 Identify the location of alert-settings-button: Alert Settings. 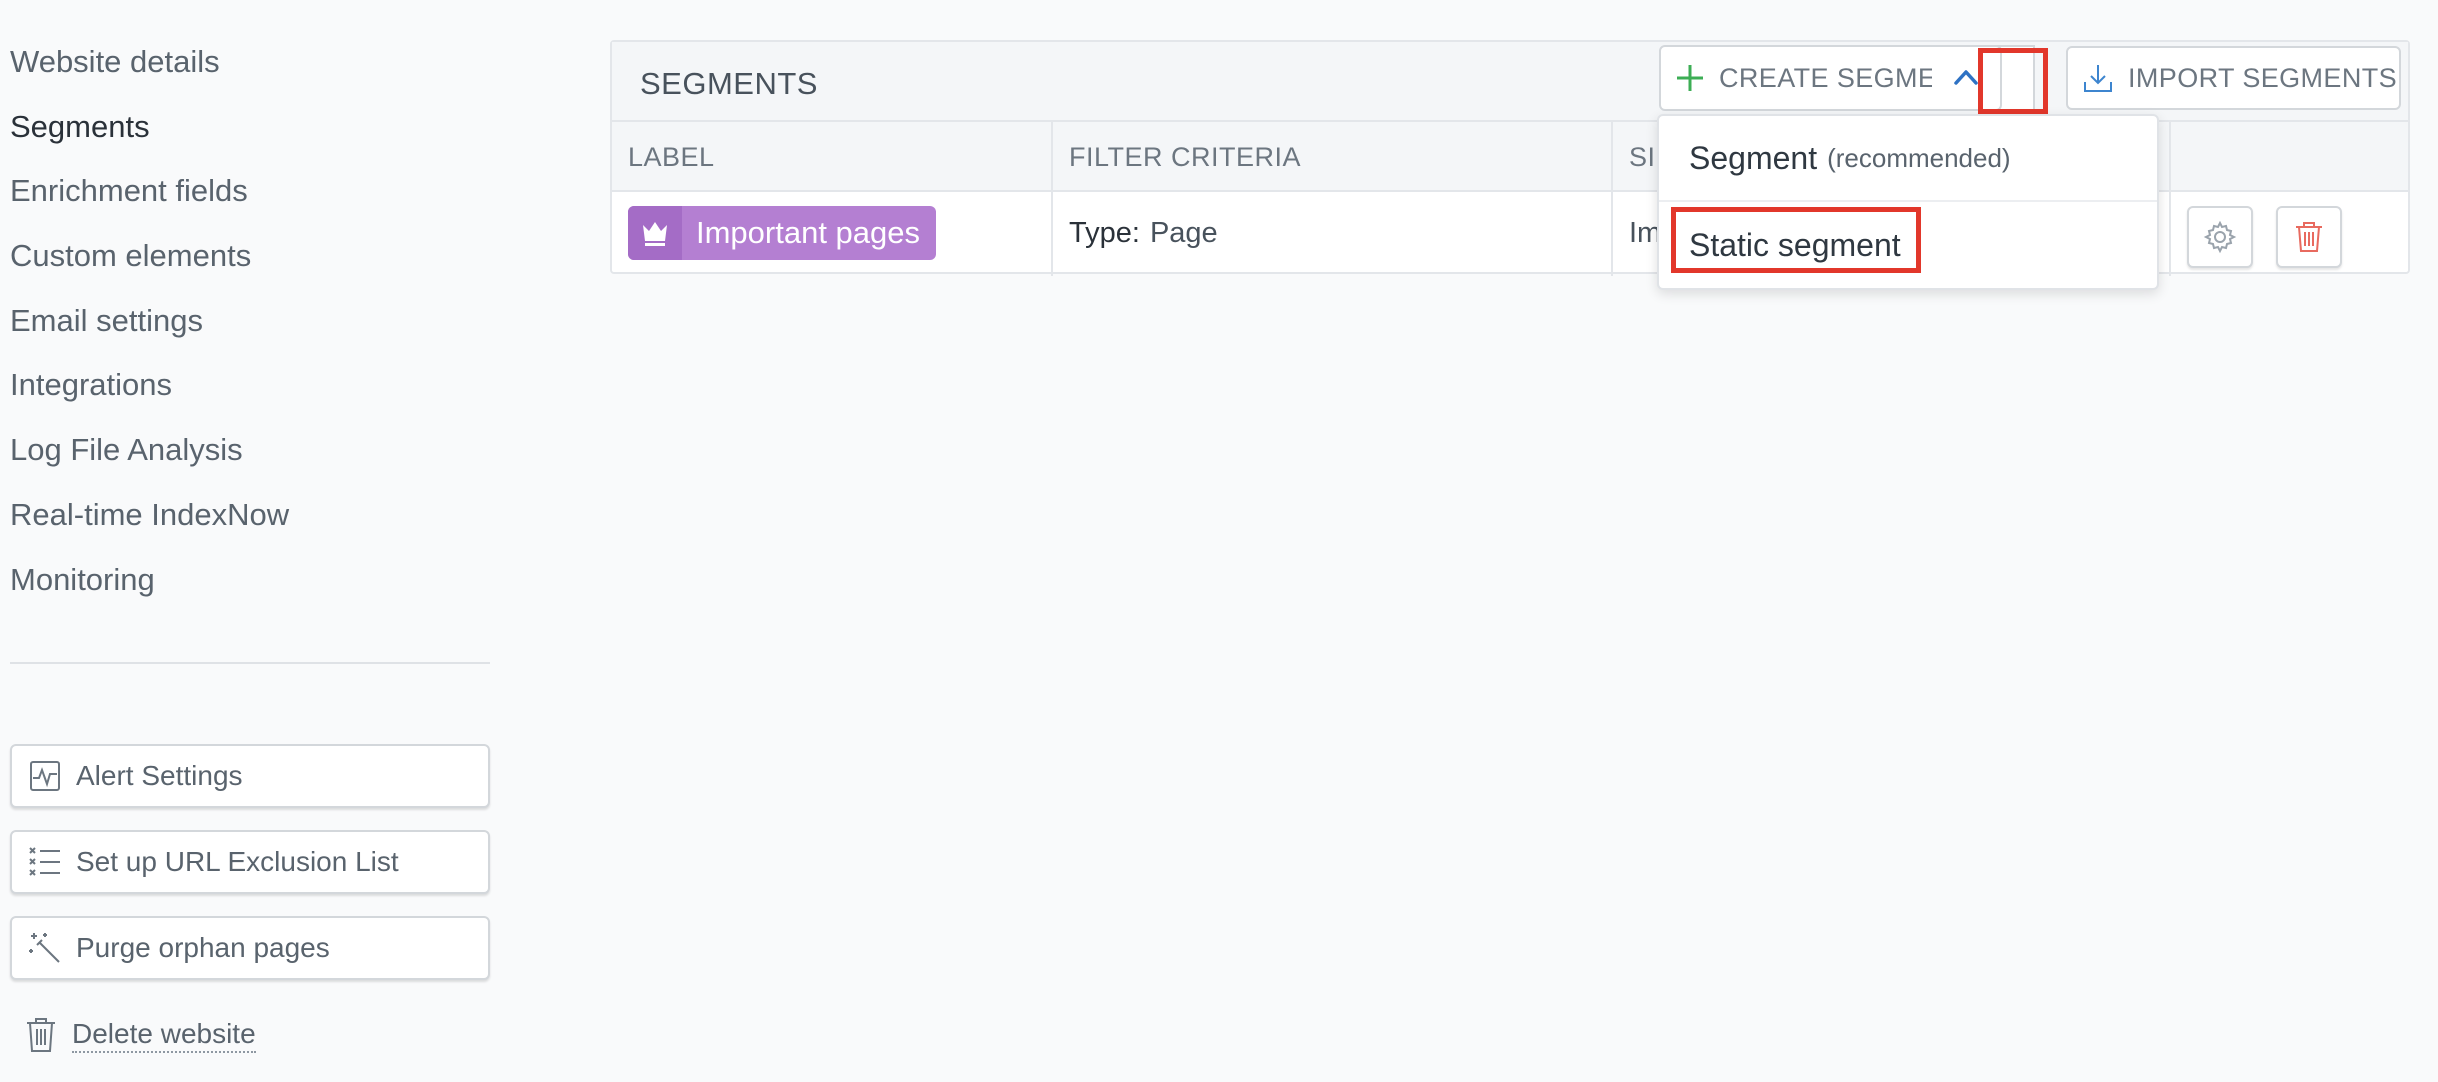
(250, 776).